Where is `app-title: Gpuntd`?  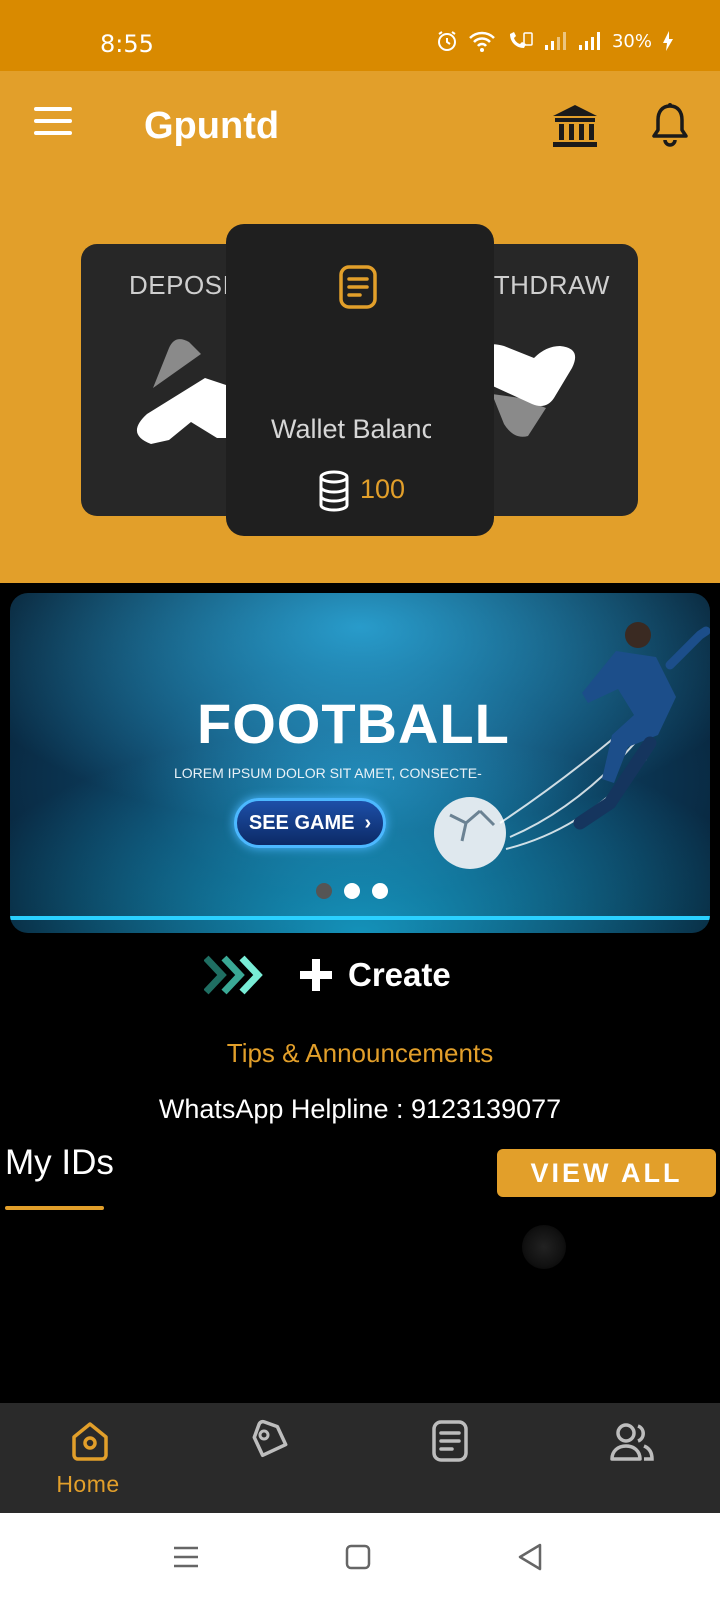
app-title: Gpuntd is located at coordinates (212, 126).